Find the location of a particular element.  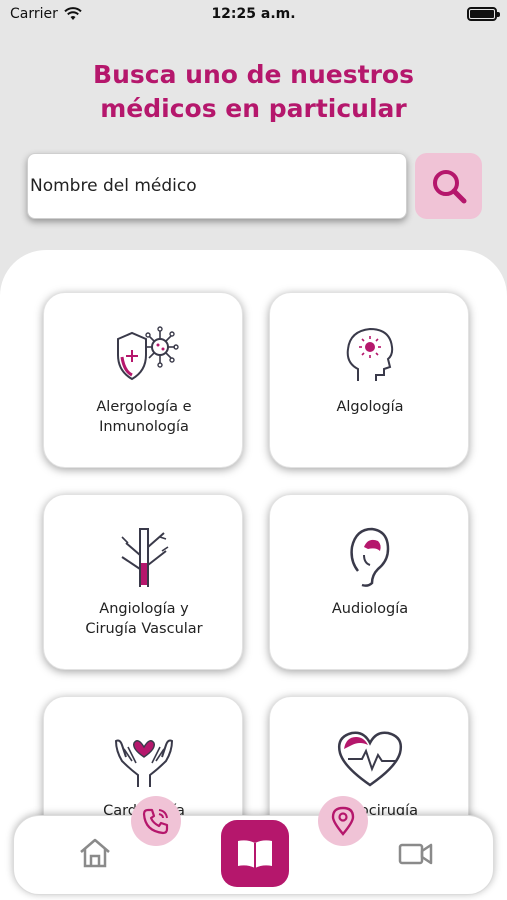

call-button is located at coordinates (156, 821).